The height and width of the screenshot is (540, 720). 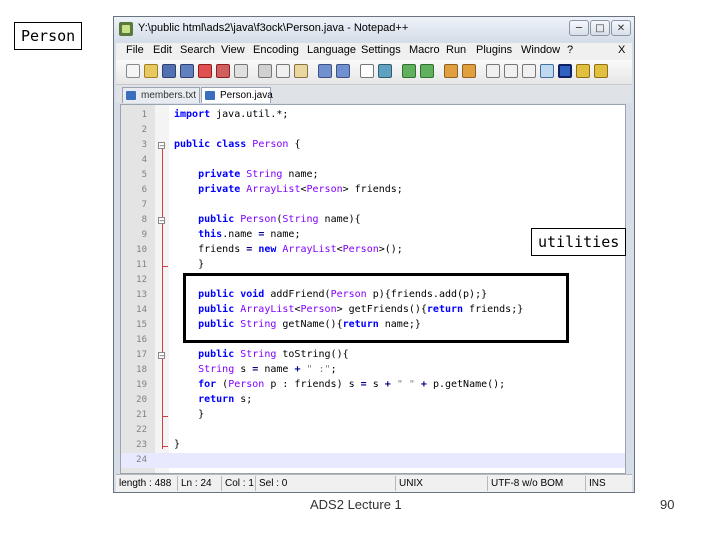 I want to click on status-line: Ln : 24, so click(x=200, y=483).